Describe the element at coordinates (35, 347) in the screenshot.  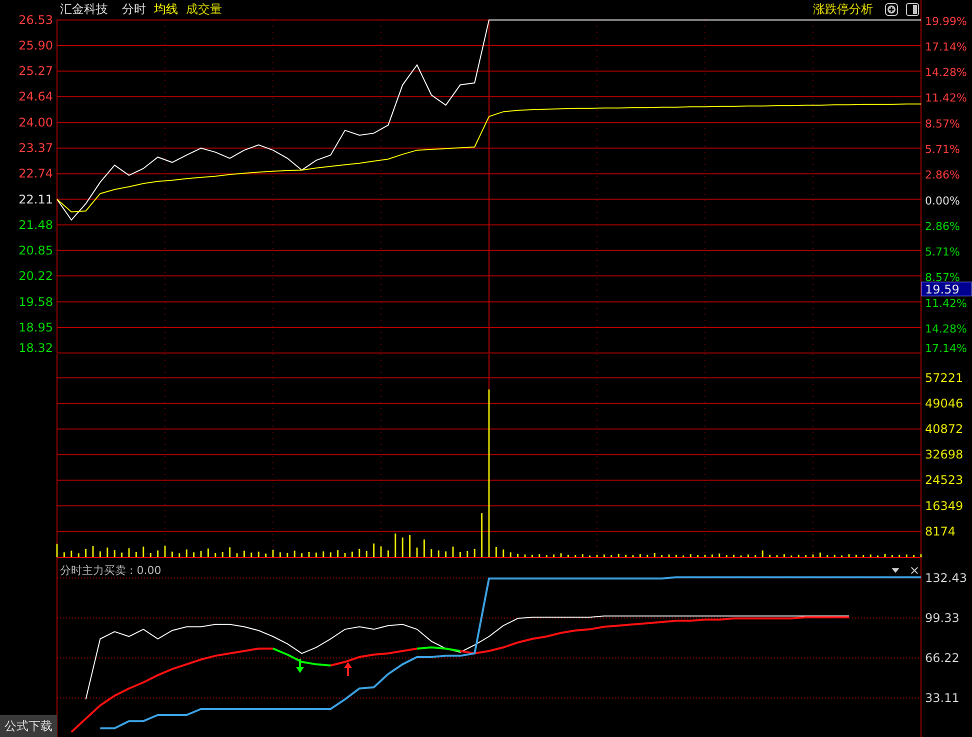
I see `axis-label: 18.32` at that location.